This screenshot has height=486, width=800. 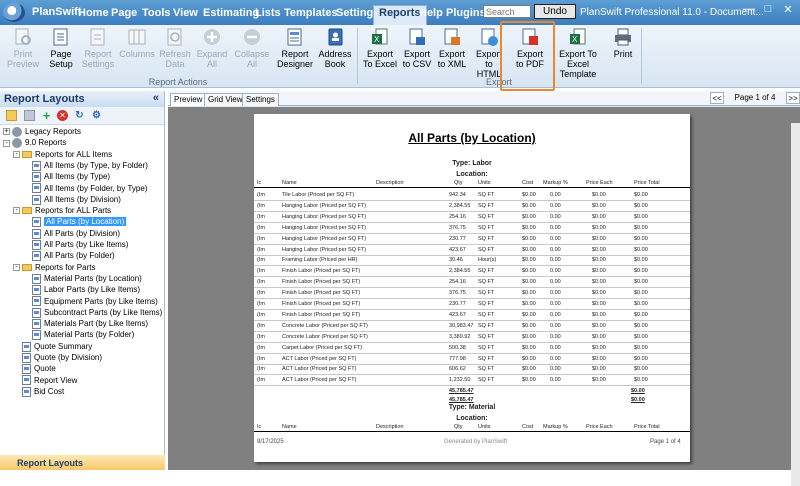 I want to click on tree-item: - 9.0 Reports, so click(x=34, y=143).